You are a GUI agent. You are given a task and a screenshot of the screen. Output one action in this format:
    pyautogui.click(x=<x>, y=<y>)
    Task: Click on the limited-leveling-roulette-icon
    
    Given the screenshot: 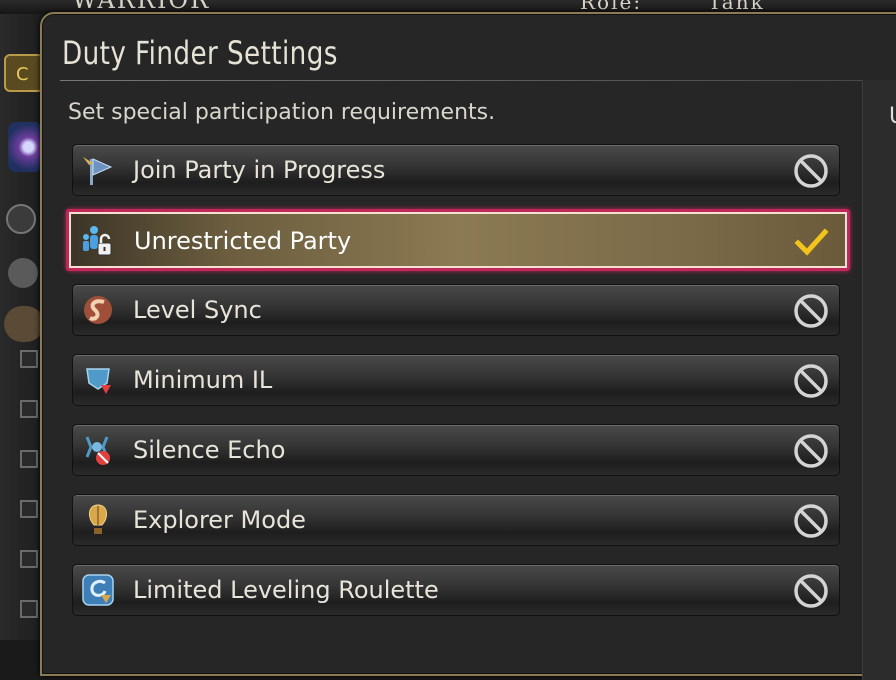 What is the action you would take?
    pyautogui.click(x=98, y=590)
    